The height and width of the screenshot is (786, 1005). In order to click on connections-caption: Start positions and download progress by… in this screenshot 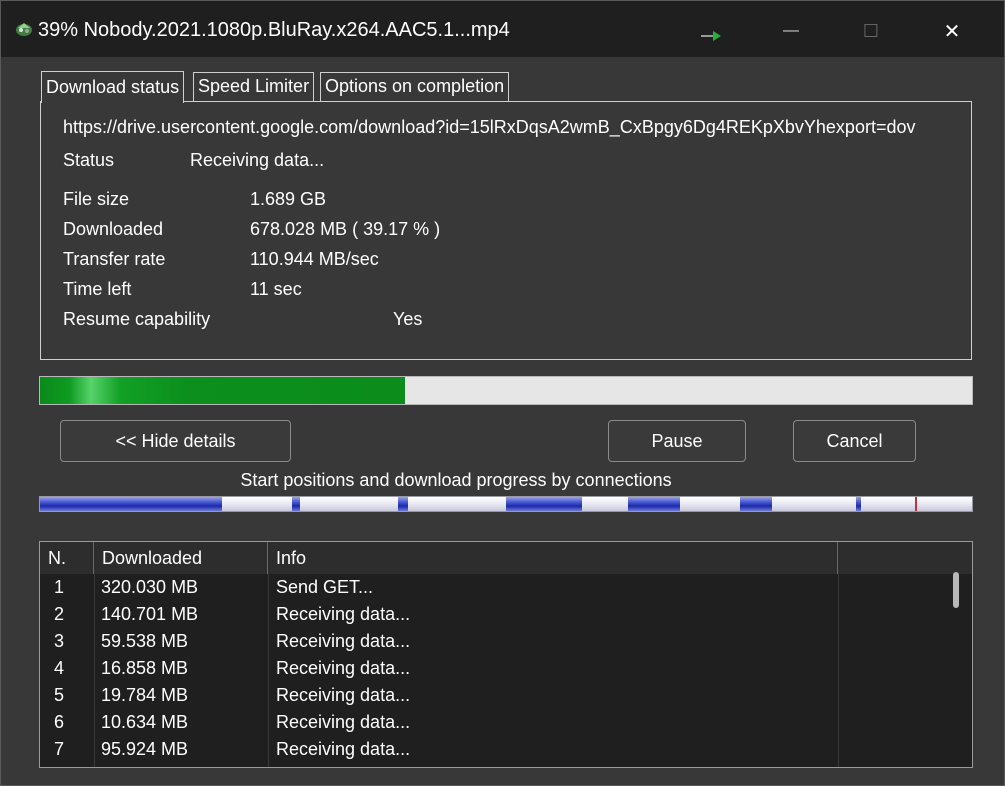, I will do `click(456, 480)`.